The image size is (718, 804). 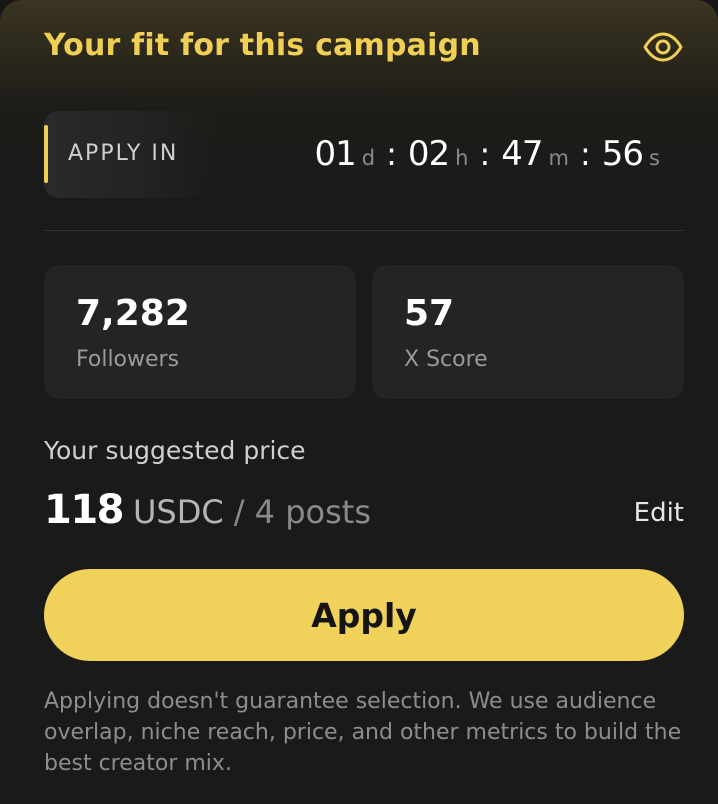 What do you see at coordinates (659, 513) in the screenshot?
I see `edit-price-button: Edit` at bounding box center [659, 513].